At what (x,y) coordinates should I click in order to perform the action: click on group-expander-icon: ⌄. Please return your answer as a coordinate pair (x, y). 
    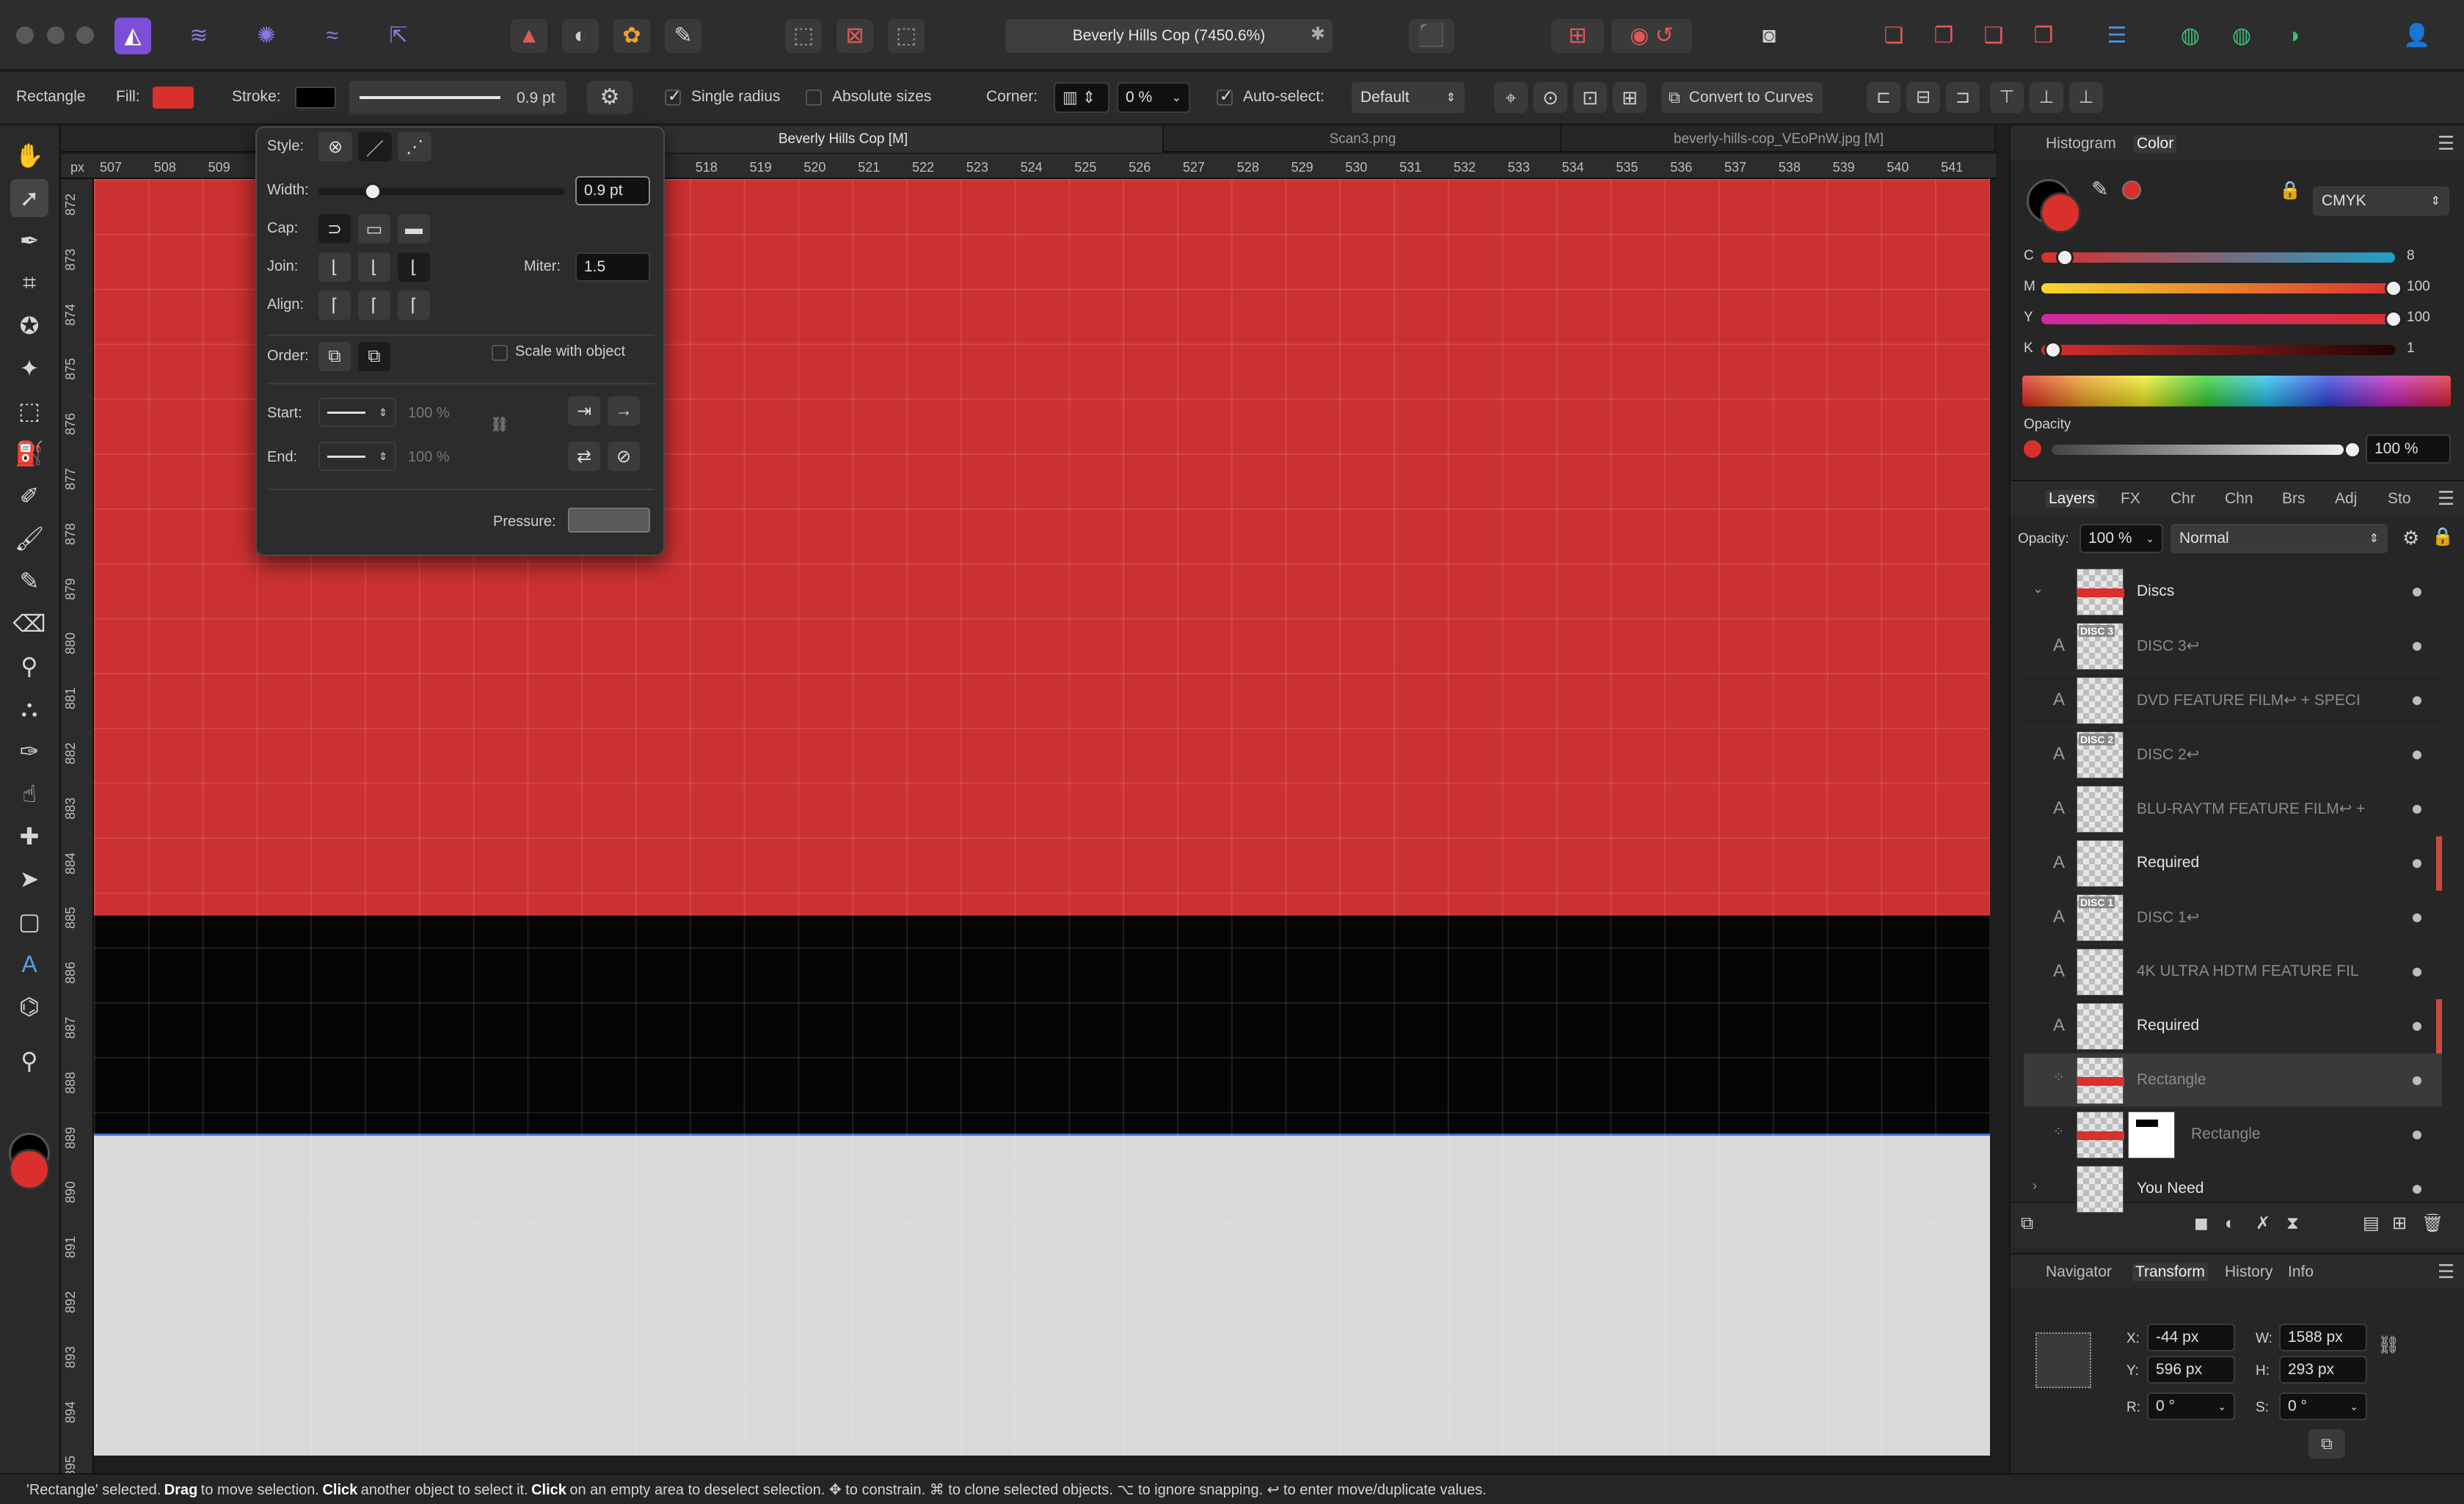
    Looking at the image, I should click on (2038, 588).